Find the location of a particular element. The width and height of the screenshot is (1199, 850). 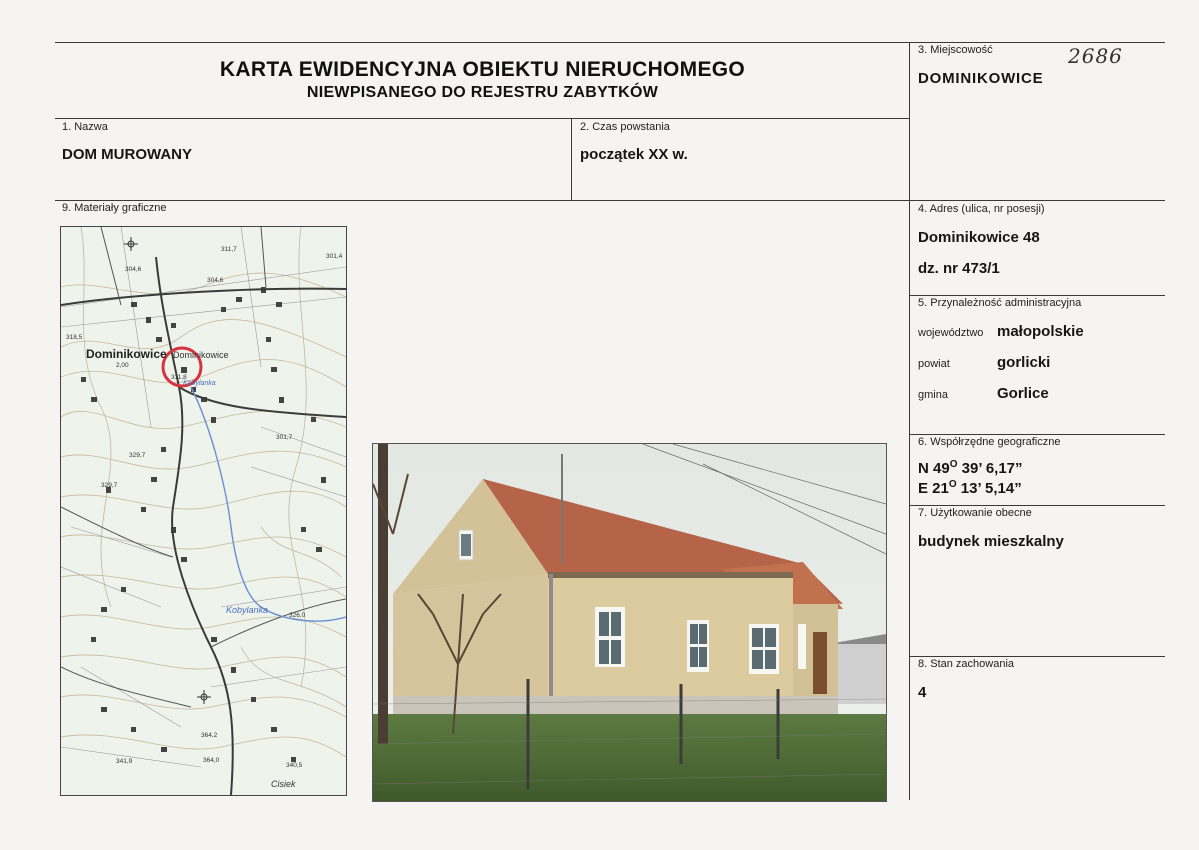

czas-value: początek XX w. is located at coordinates (634, 154).